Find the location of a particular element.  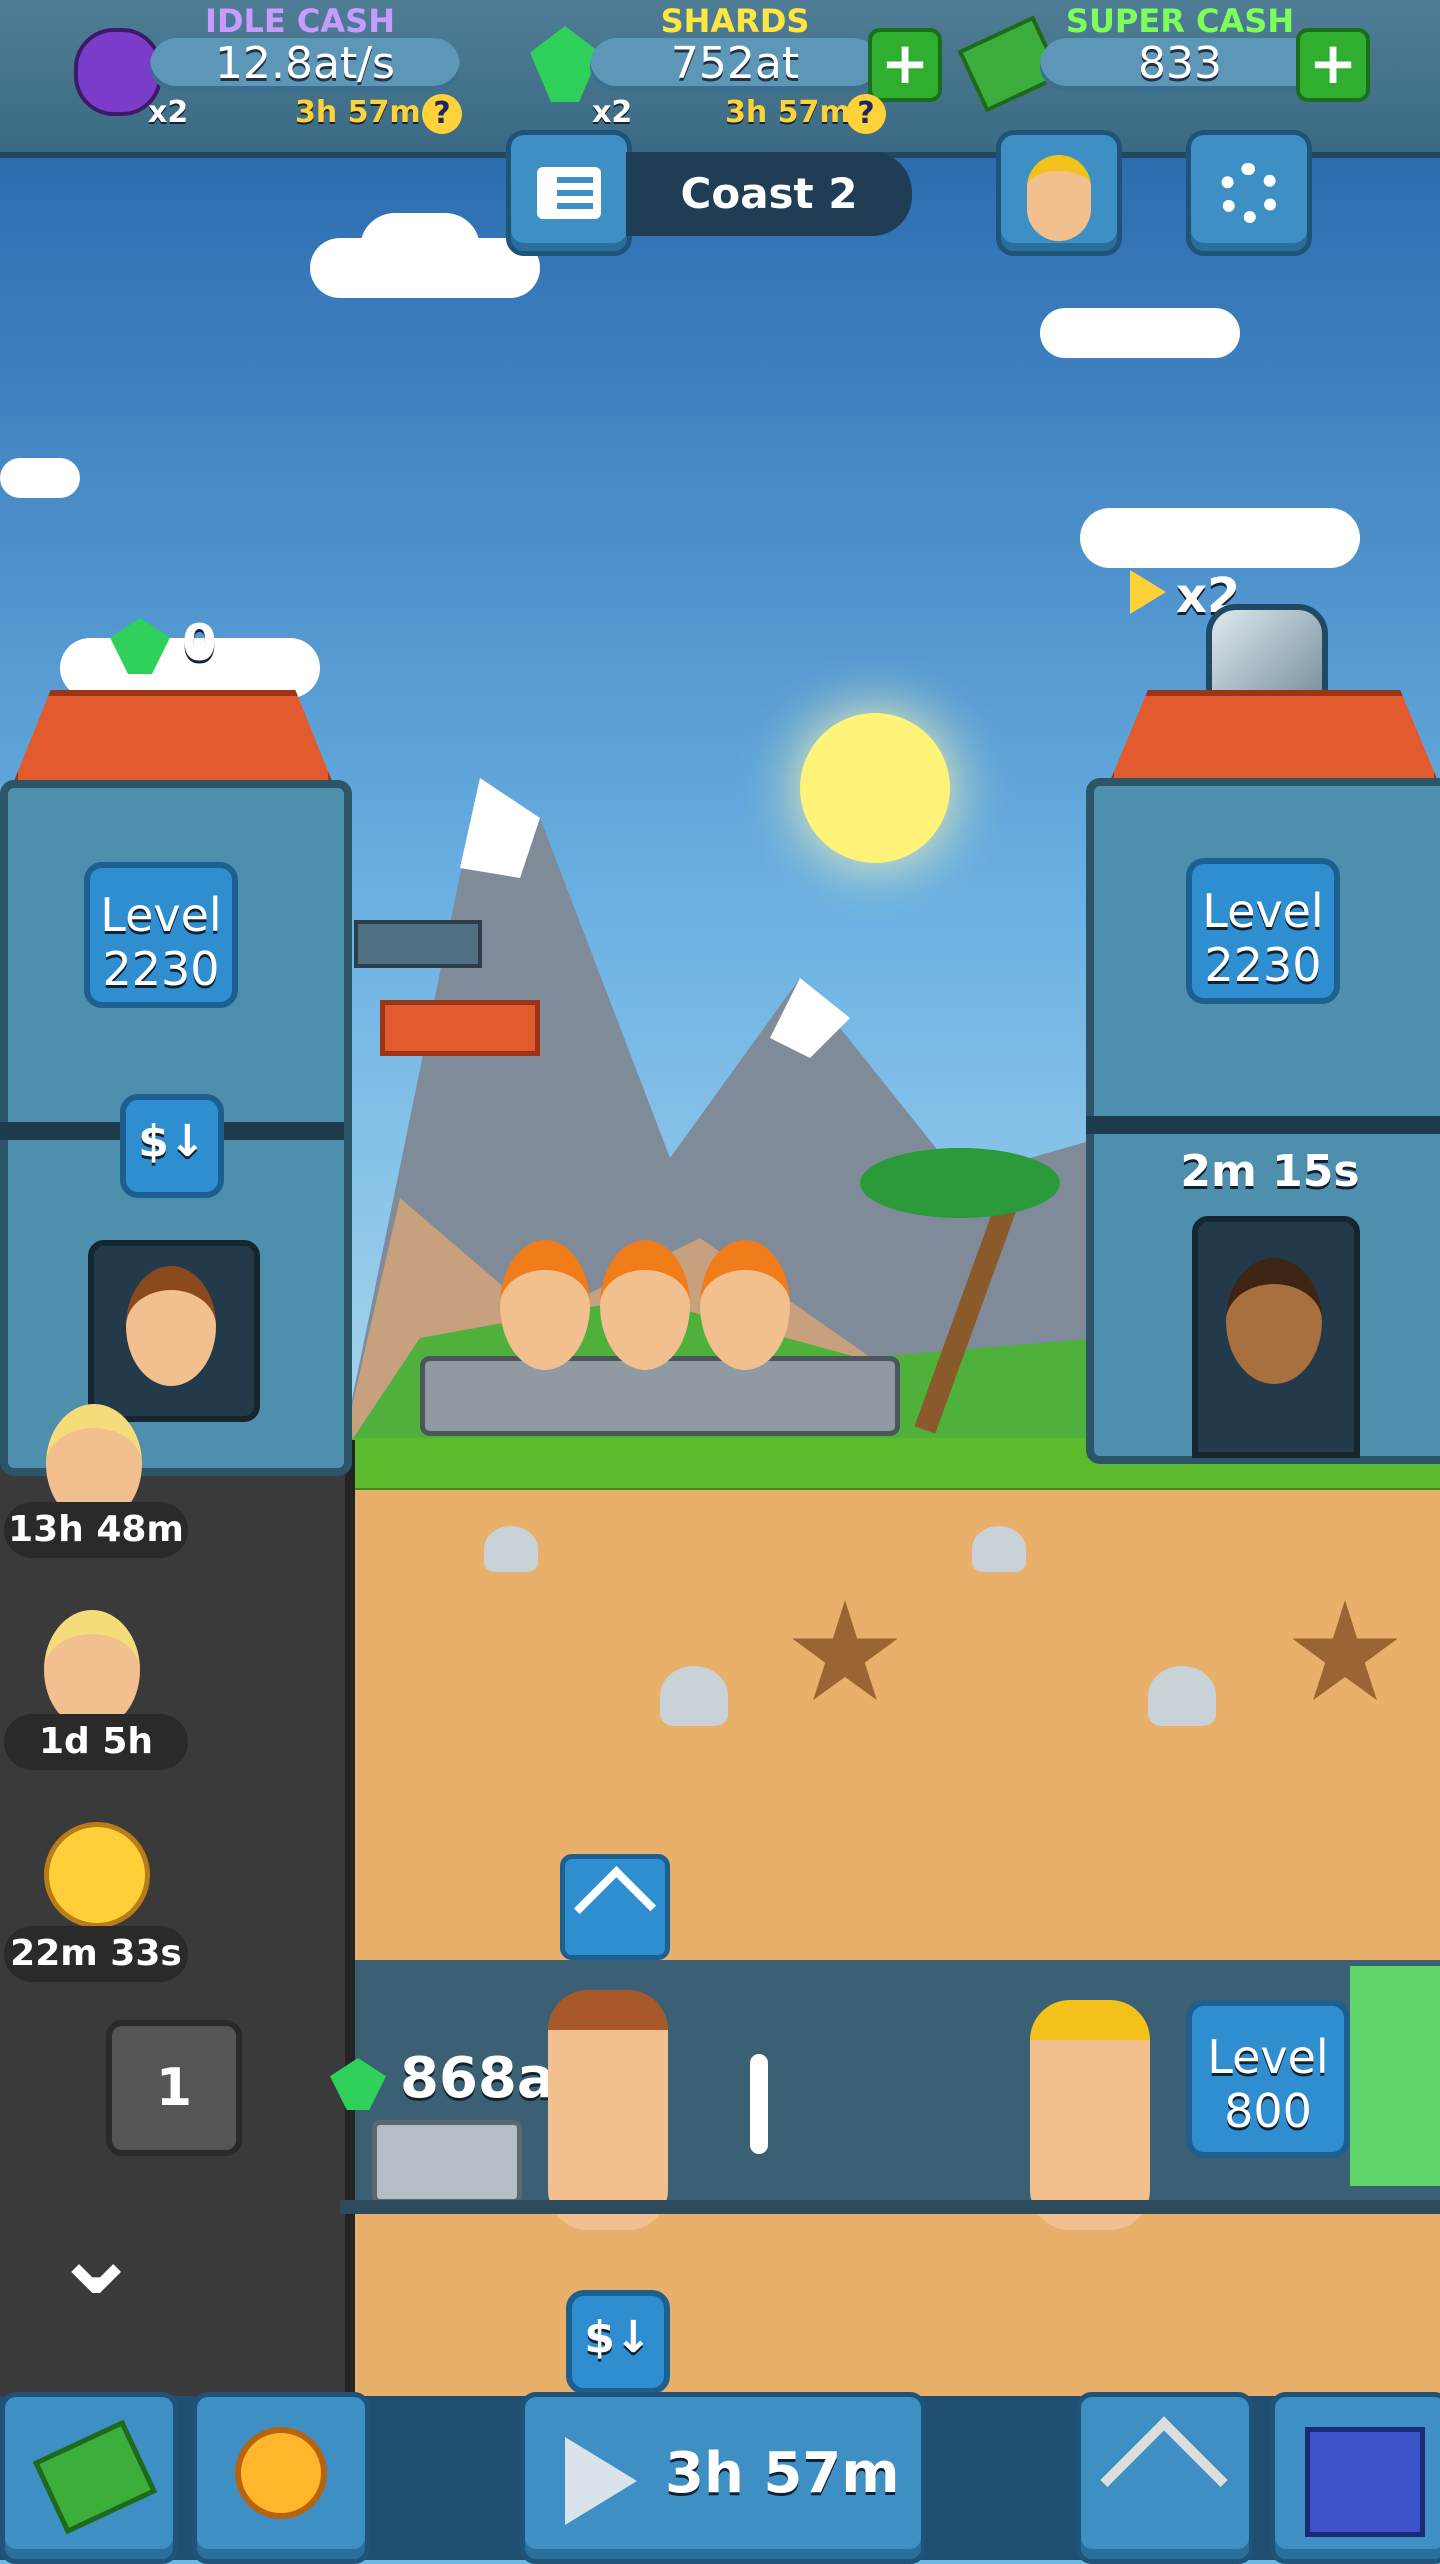

market-level-badge: Level 2230 is located at coordinates (1263, 931).